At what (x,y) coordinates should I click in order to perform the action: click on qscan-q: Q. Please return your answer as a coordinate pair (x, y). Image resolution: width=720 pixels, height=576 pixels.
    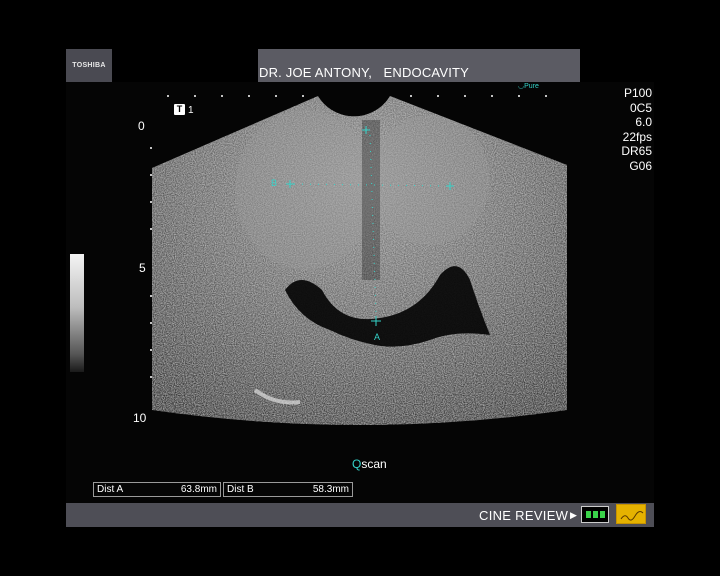
    Looking at the image, I should click on (357, 464).